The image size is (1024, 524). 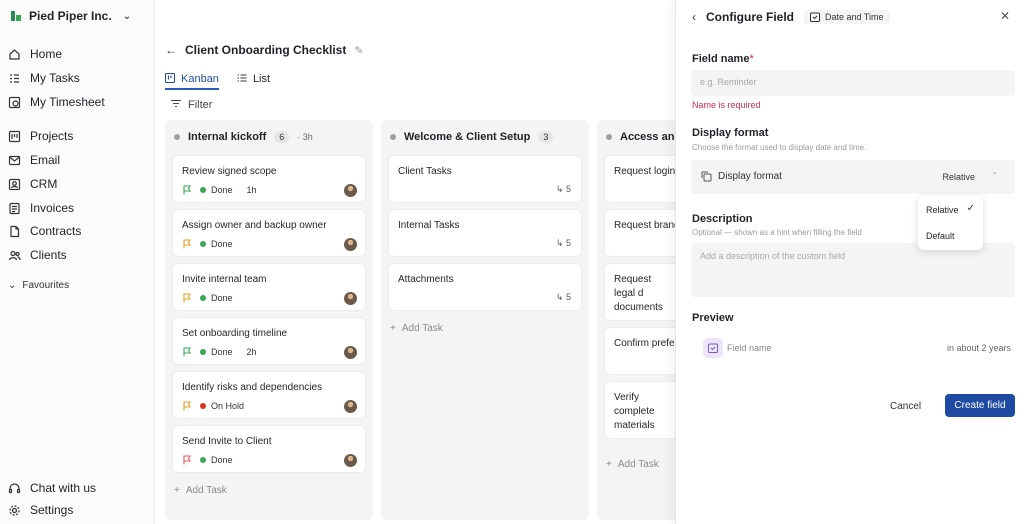 I want to click on sidebar-item-home: Home, so click(x=35, y=54).